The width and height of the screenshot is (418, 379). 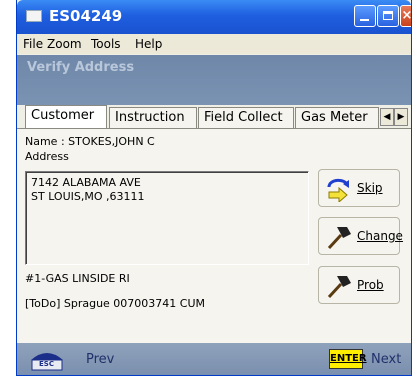 I want to click on prob-button: Prob, so click(x=359, y=285).